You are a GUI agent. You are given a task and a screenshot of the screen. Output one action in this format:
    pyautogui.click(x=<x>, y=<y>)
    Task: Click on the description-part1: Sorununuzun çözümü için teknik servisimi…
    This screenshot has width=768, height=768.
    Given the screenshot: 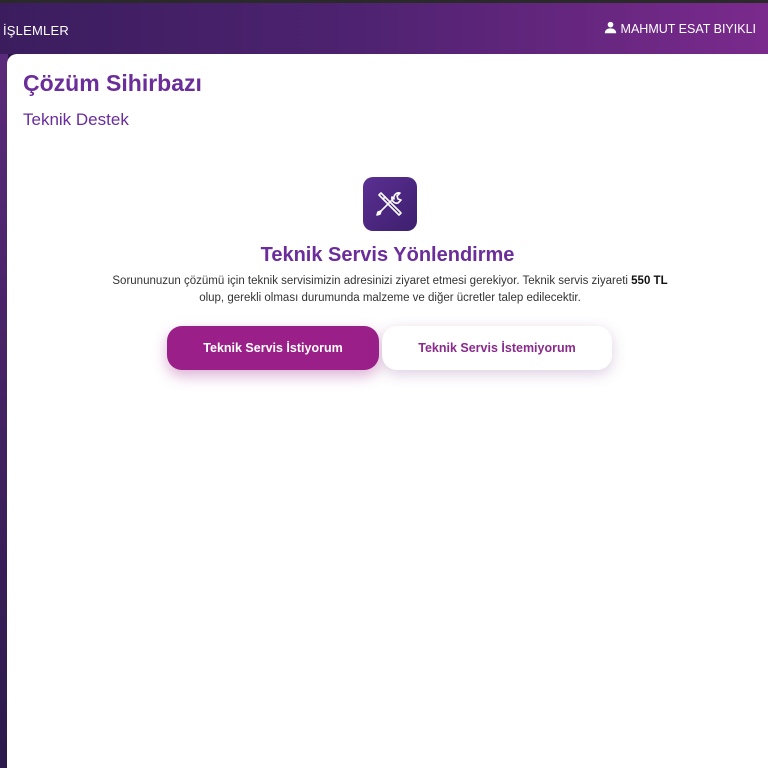 What is the action you would take?
    pyautogui.click(x=372, y=281)
    